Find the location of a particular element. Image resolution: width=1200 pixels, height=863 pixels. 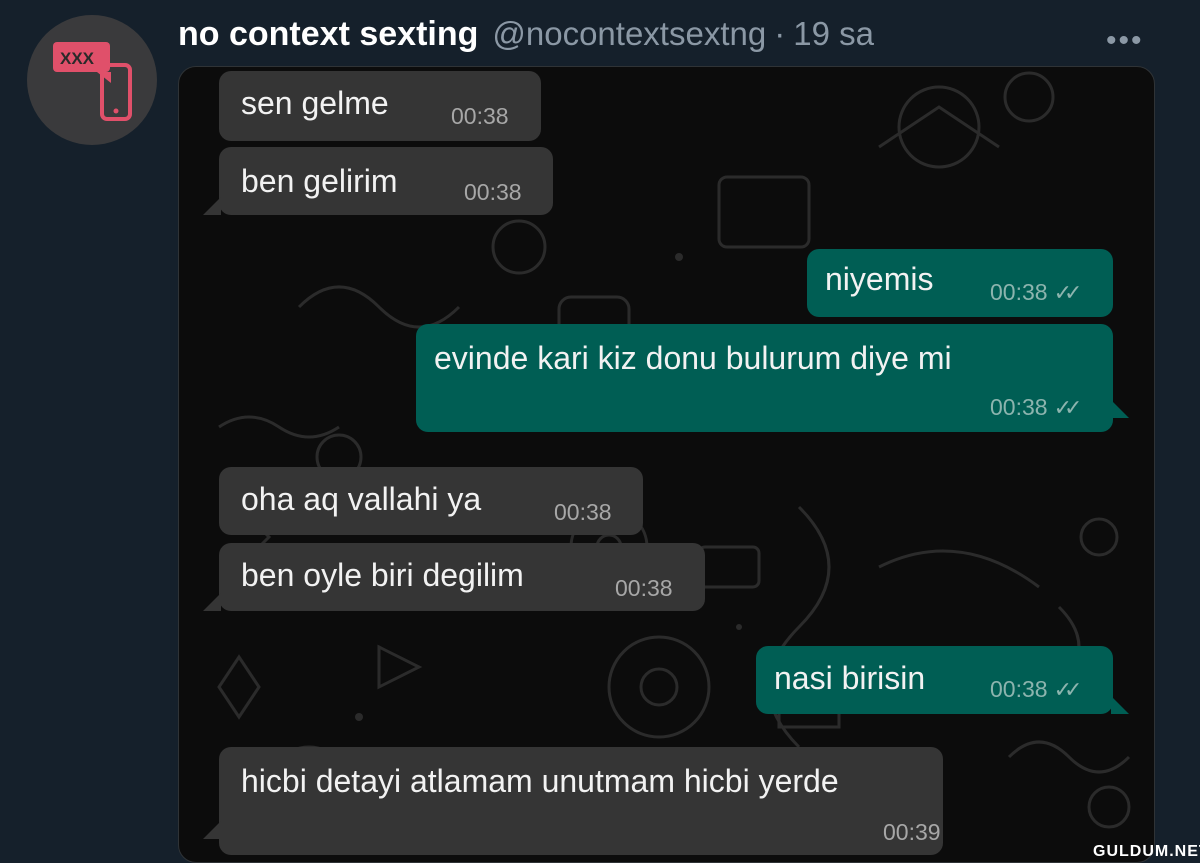

avatar-label: XXX is located at coordinates (77, 58).